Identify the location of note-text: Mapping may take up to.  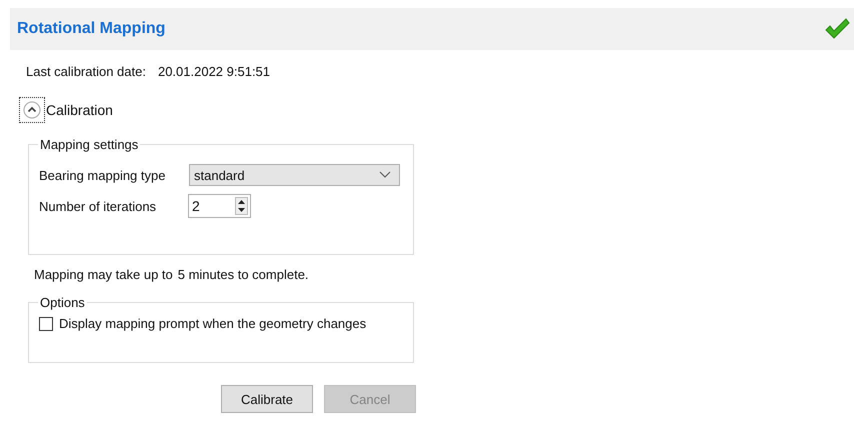
(103, 274).